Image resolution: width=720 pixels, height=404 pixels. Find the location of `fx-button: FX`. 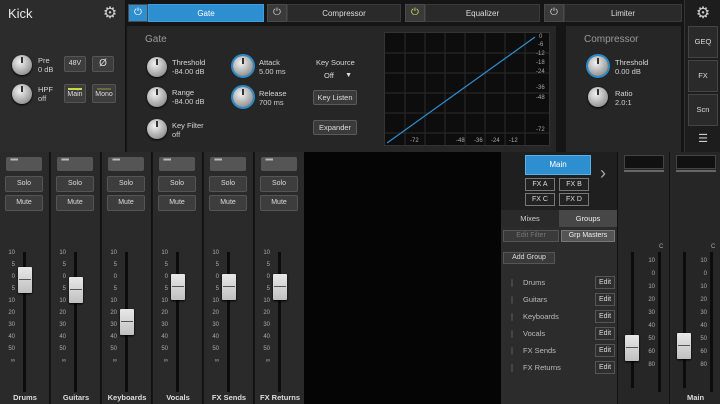

fx-button: FX is located at coordinates (703, 76).